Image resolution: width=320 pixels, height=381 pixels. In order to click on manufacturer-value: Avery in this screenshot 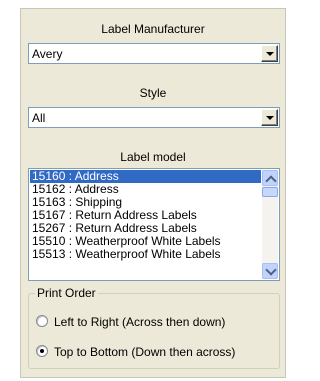, I will do `click(47, 54)`.